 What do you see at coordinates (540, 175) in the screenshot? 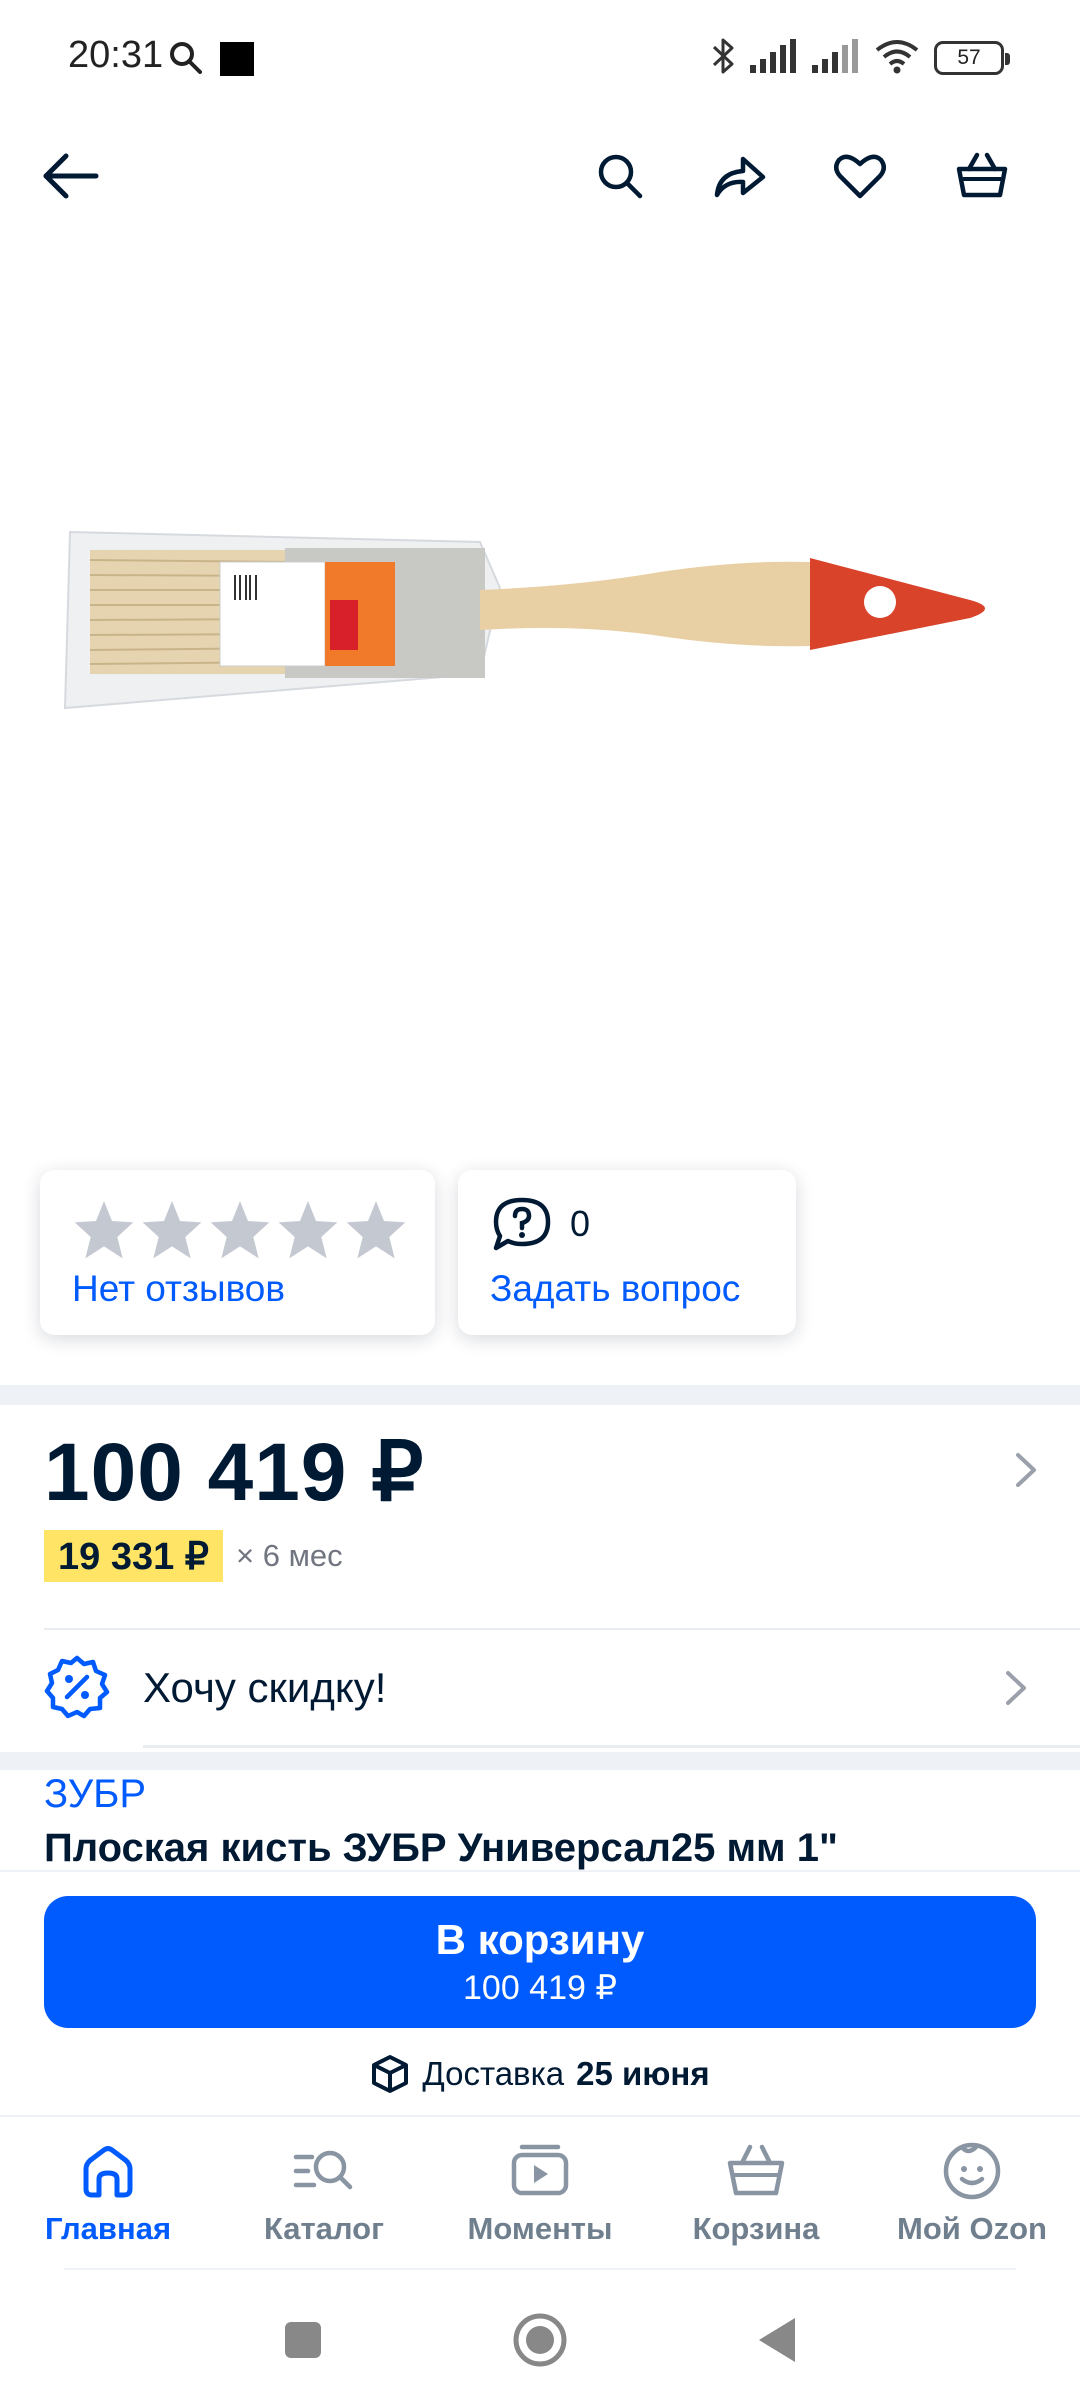
I see `top-navigation` at bounding box center [540, 175].